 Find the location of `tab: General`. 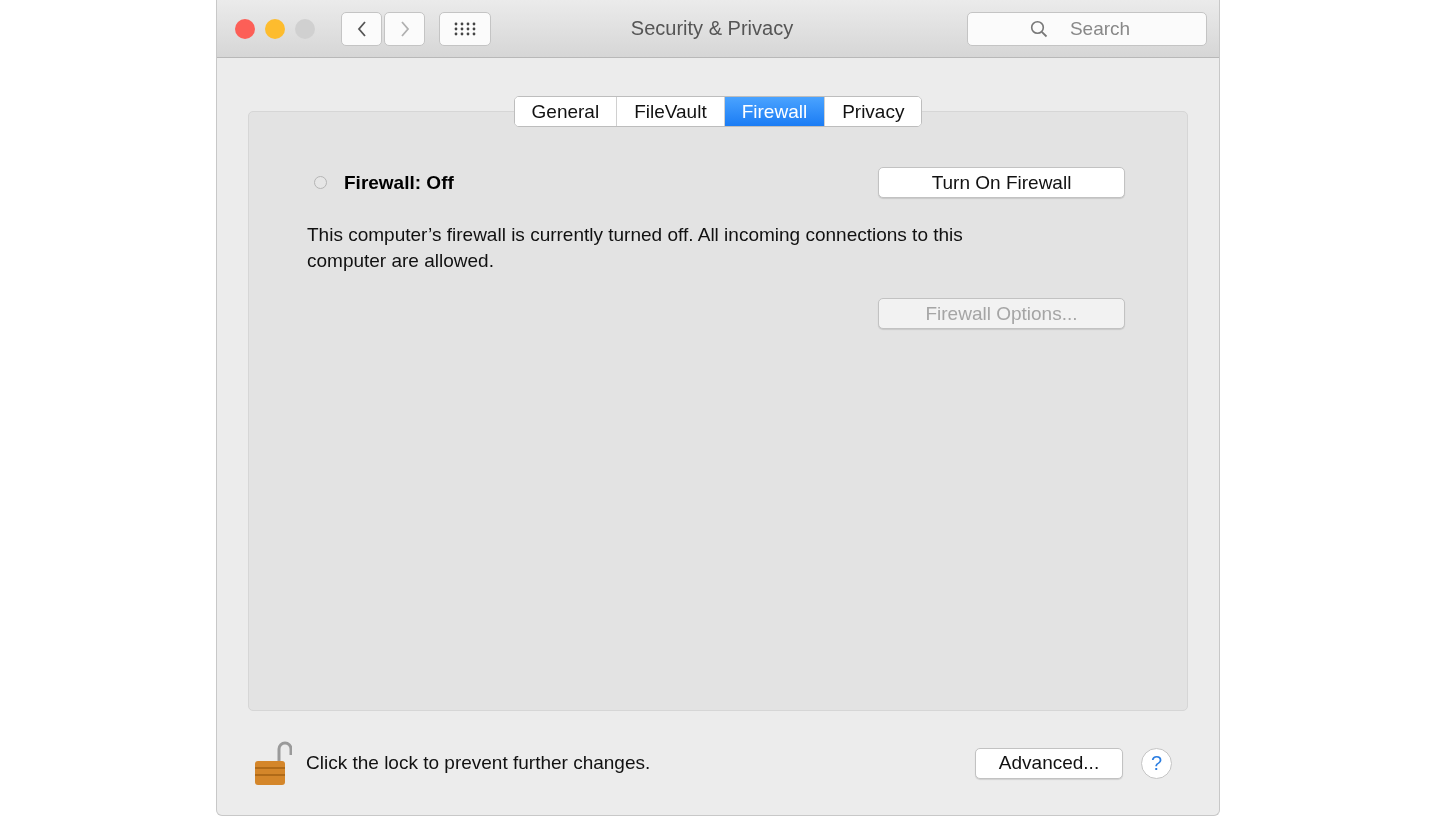

tab: General is located at coordinates (566, 111).